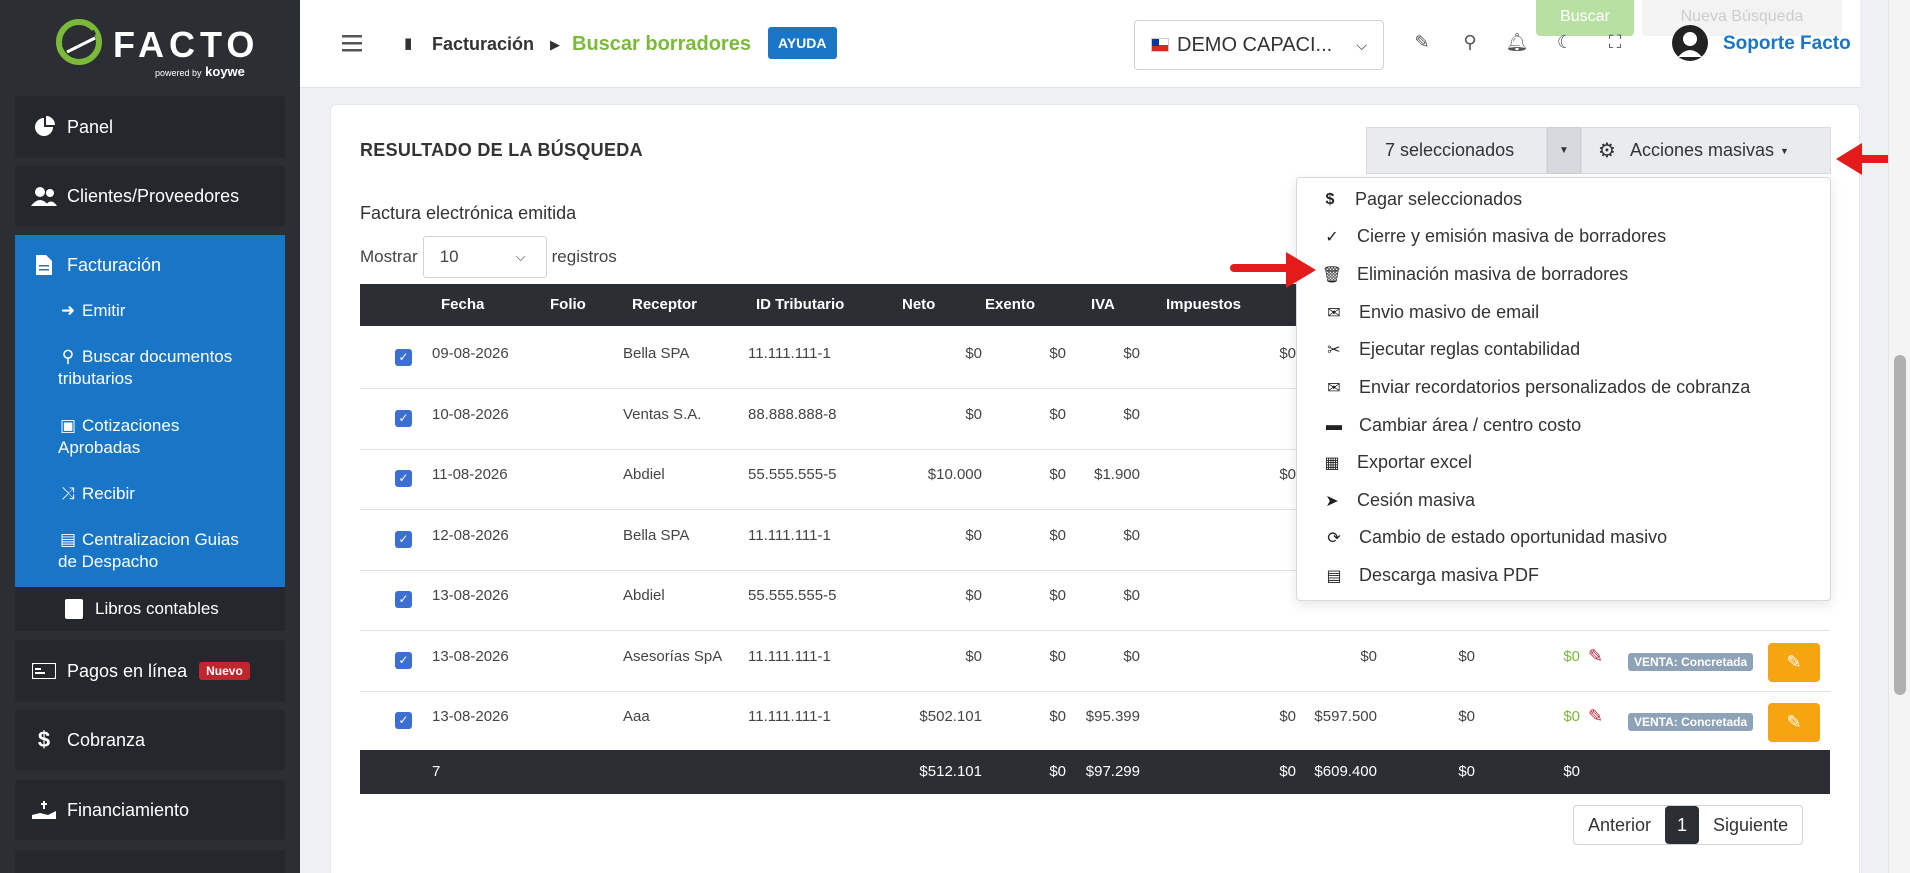  Describe the element at coordinates (150, 740) in the screenshot. I see `sidebar-item-cobranza: $ Cobranza` at that location.